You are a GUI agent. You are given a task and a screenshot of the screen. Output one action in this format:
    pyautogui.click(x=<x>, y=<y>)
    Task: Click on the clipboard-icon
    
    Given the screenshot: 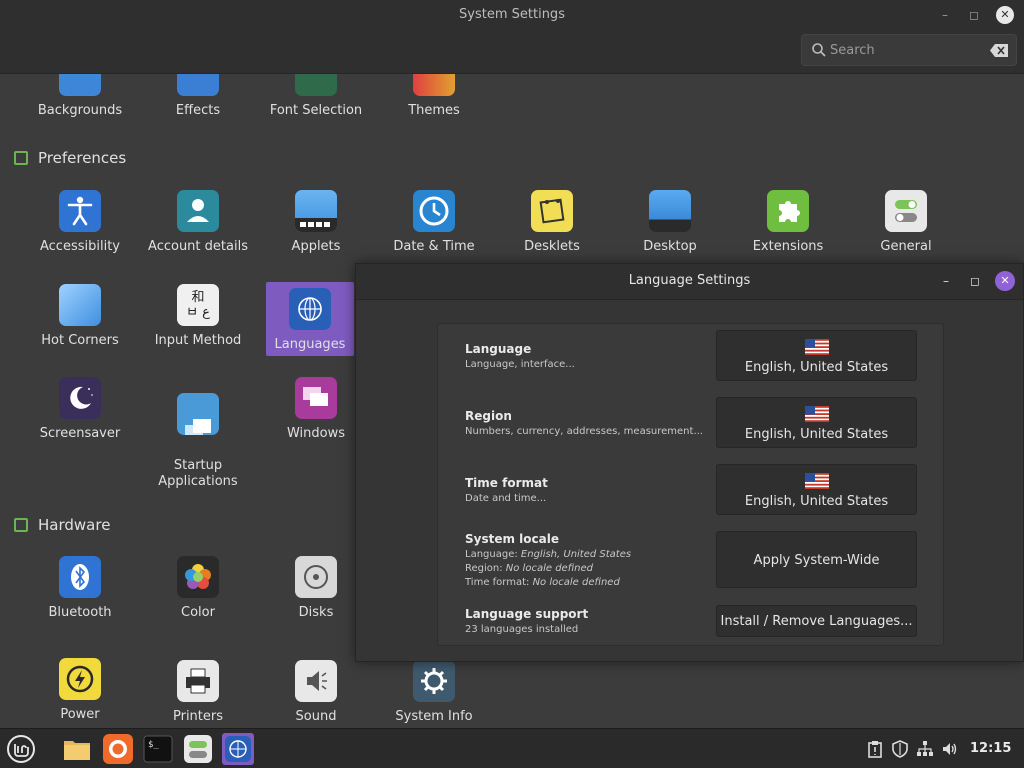 What is the action you would take?
    pyautogui.click(x=875, y=749)
    